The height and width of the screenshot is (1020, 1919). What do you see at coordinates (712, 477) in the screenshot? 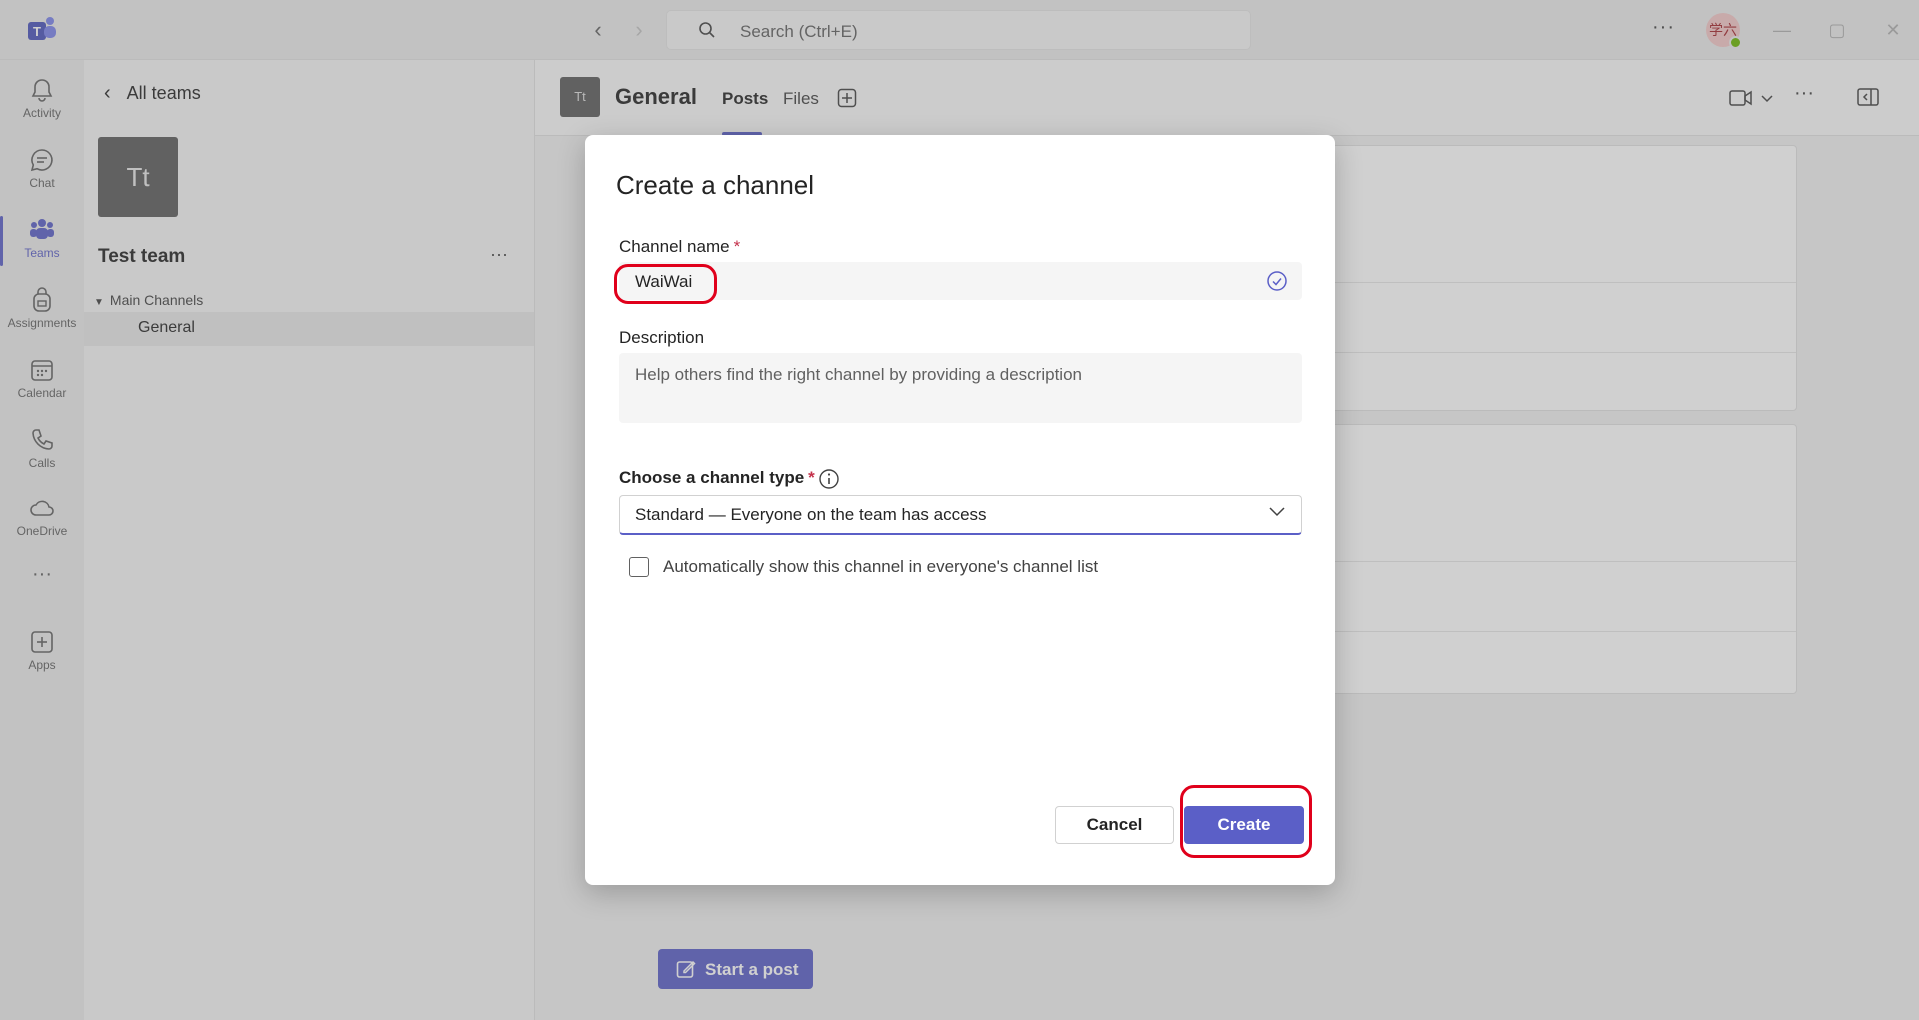
I see `label-text: Choose a channel type` at bounding box center [712, 477].